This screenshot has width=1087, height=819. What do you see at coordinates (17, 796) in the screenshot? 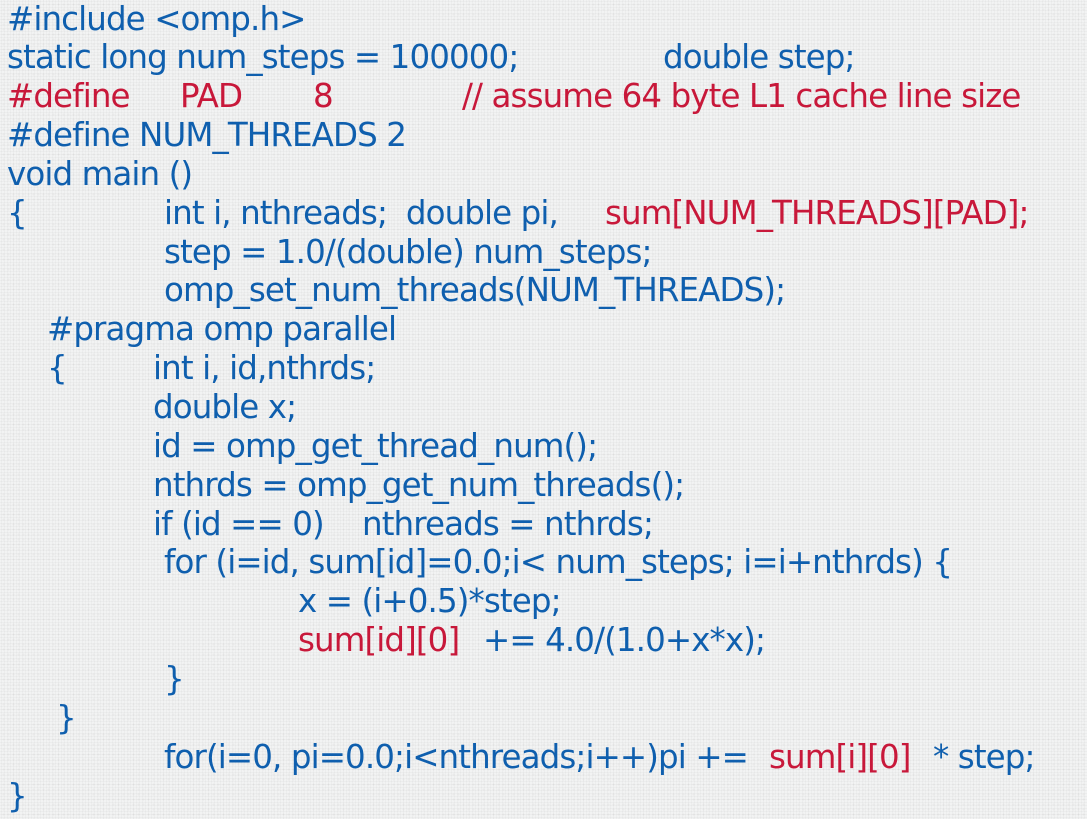
I see `code-main-close-brace: }` at bounding box center [17, 796].